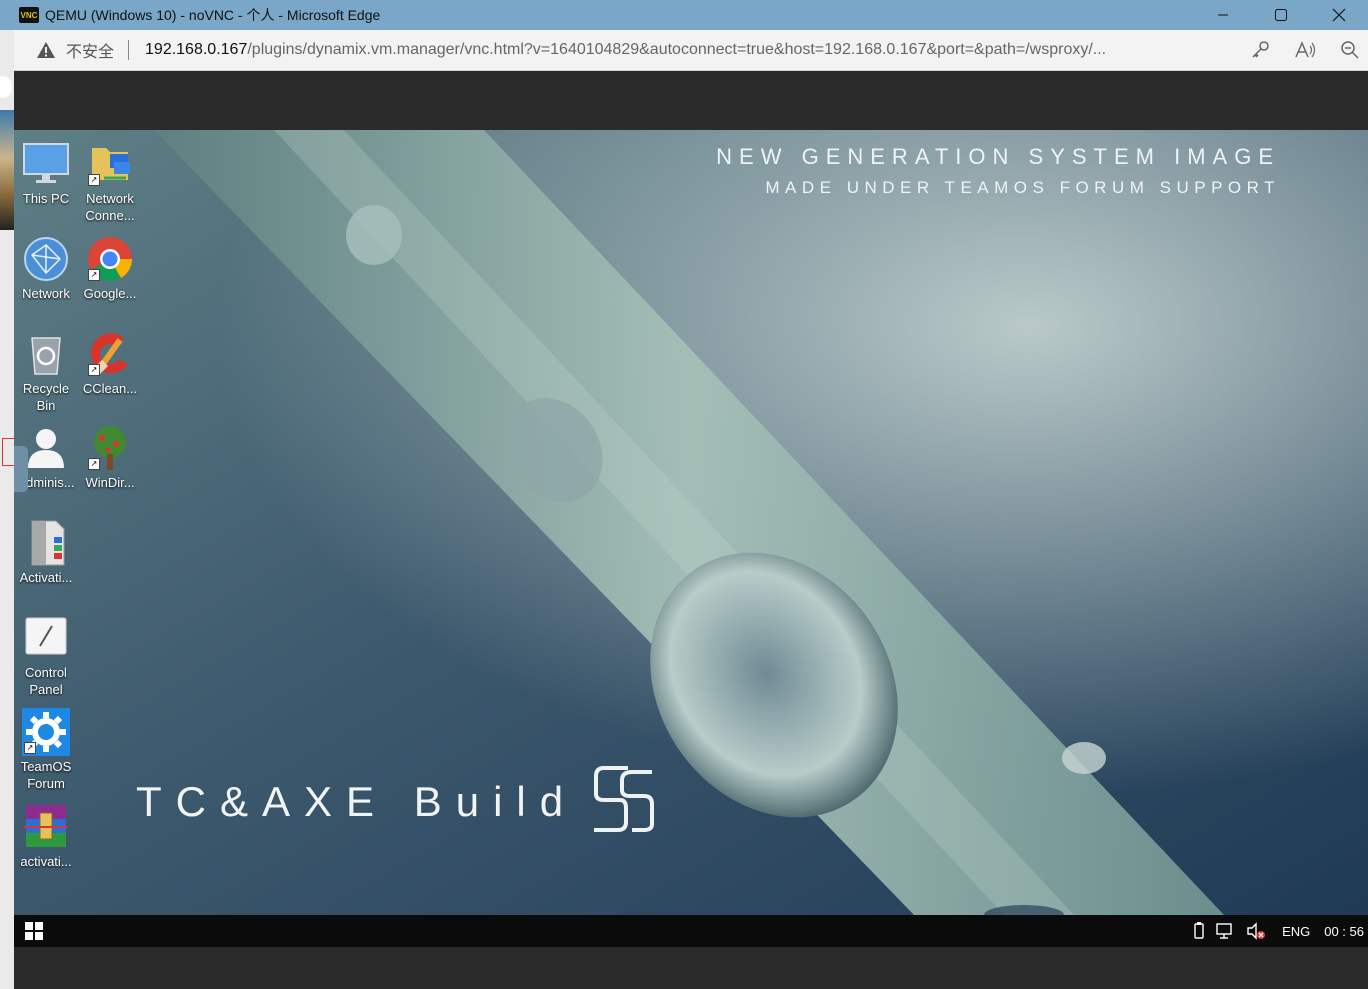 The image size is (1368, 989). I want to click on brand-line-1: NEW GENERATION SYSTEM IMAGE, so click(998, 156).